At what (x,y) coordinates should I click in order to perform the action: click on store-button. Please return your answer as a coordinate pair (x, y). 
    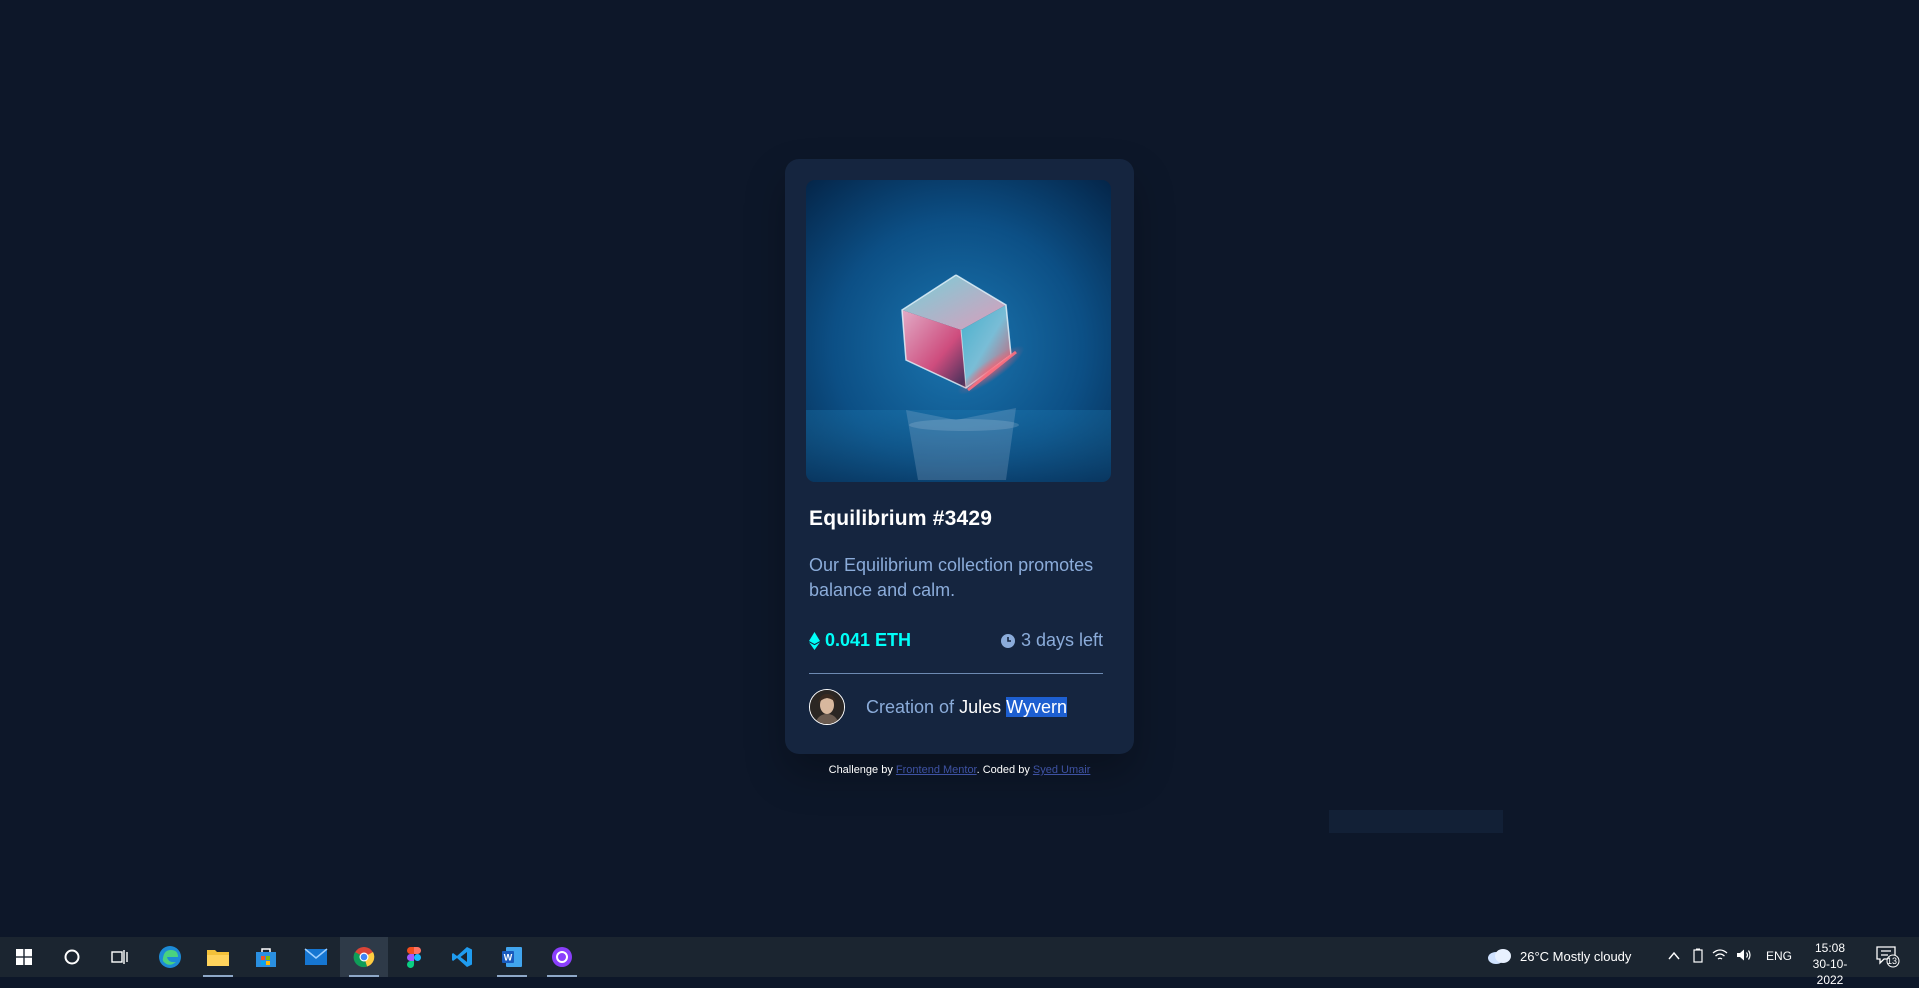
    Looking at the image, I should click on (266, 957).